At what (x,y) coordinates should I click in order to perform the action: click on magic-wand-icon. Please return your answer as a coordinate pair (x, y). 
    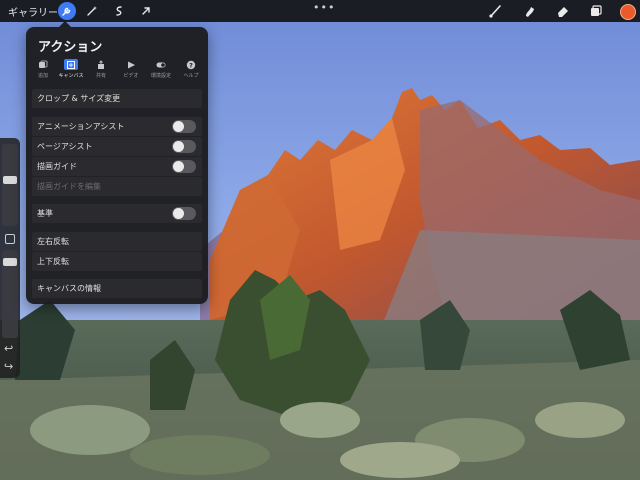
    Looking at the image, I should click on (92, 11).